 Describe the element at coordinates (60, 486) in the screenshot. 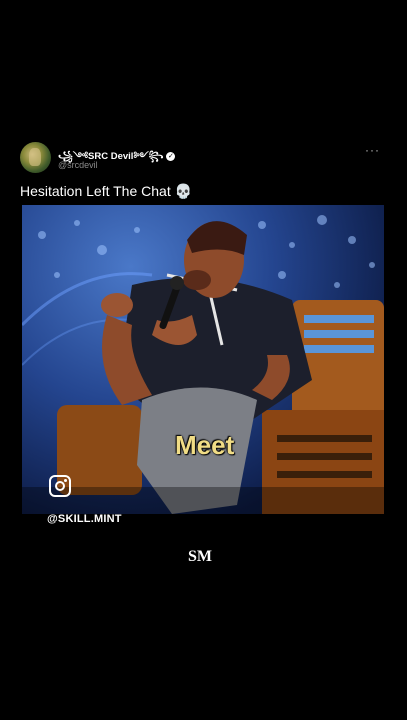

I see `instagram-icon` at that location.